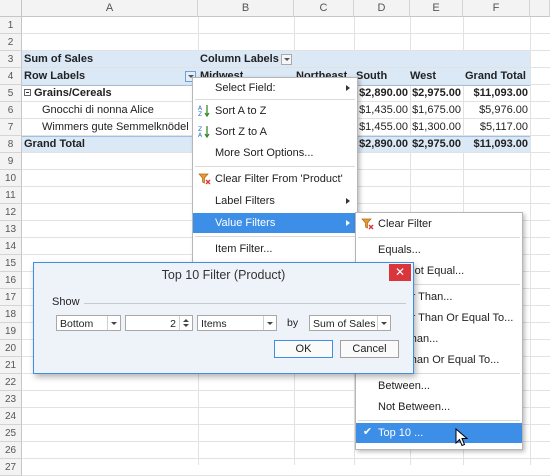 Image resolution: width=550 pixels, height=476 pixels. I want to click on column-header-e: E, so click(436, 8).